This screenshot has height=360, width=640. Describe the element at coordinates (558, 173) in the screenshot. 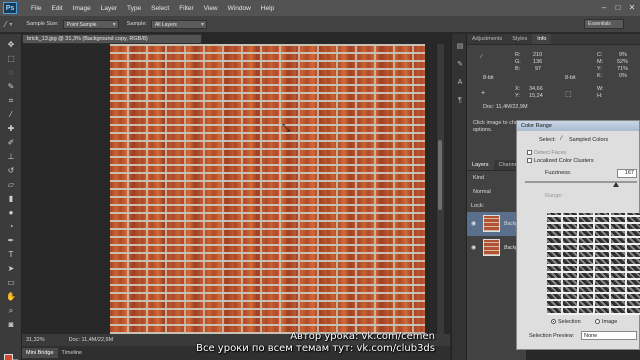

I see `fuzziness-label: Fuzziness:` at that location.